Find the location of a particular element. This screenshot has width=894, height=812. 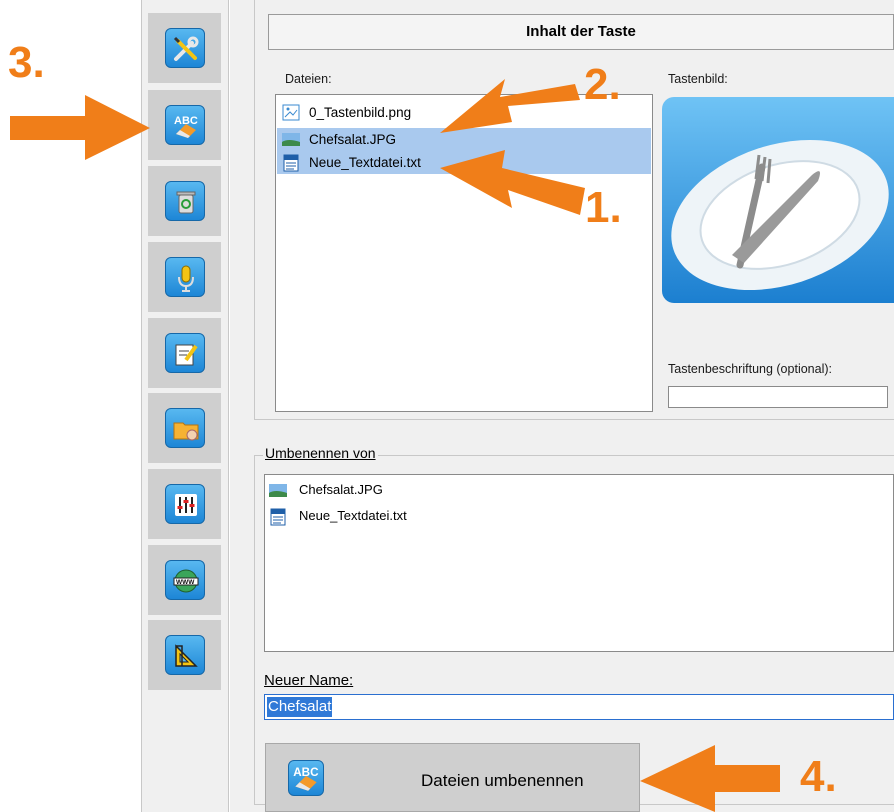

image-file-icon is located at coordinates (291, 112).